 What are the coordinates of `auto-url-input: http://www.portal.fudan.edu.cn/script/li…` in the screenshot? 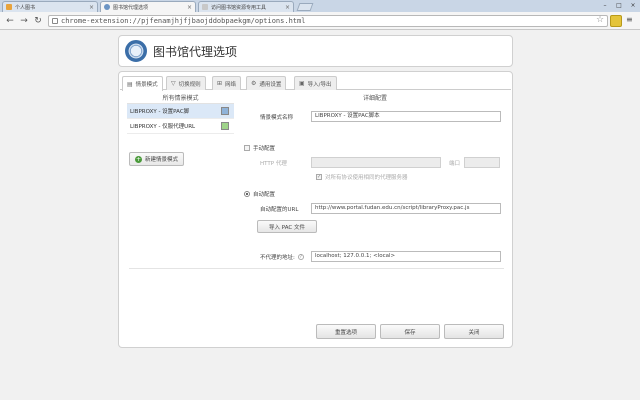 It's located at (406, 208).